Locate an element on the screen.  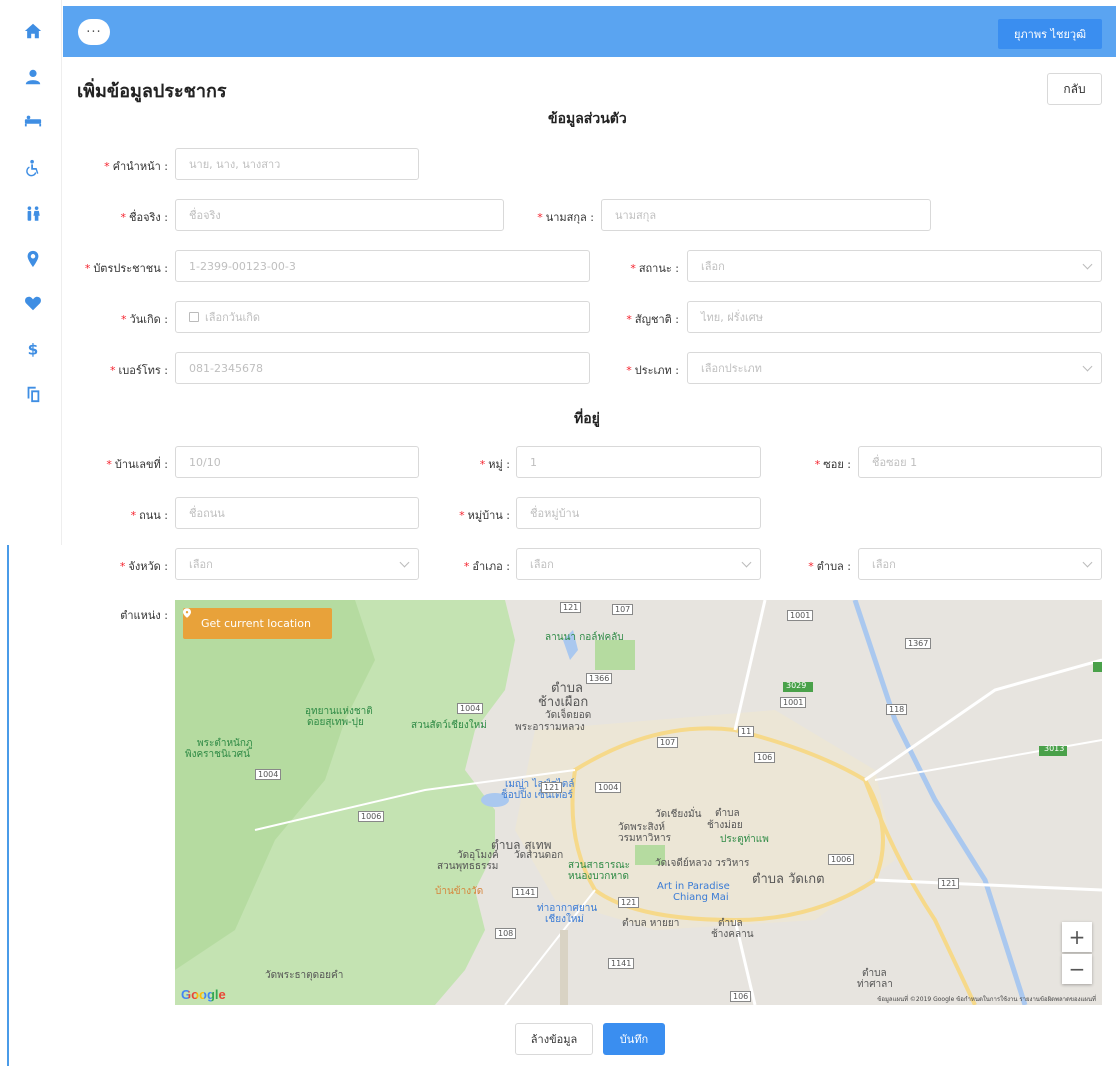
road-marker: 108 is located at coordinates (506, 933).